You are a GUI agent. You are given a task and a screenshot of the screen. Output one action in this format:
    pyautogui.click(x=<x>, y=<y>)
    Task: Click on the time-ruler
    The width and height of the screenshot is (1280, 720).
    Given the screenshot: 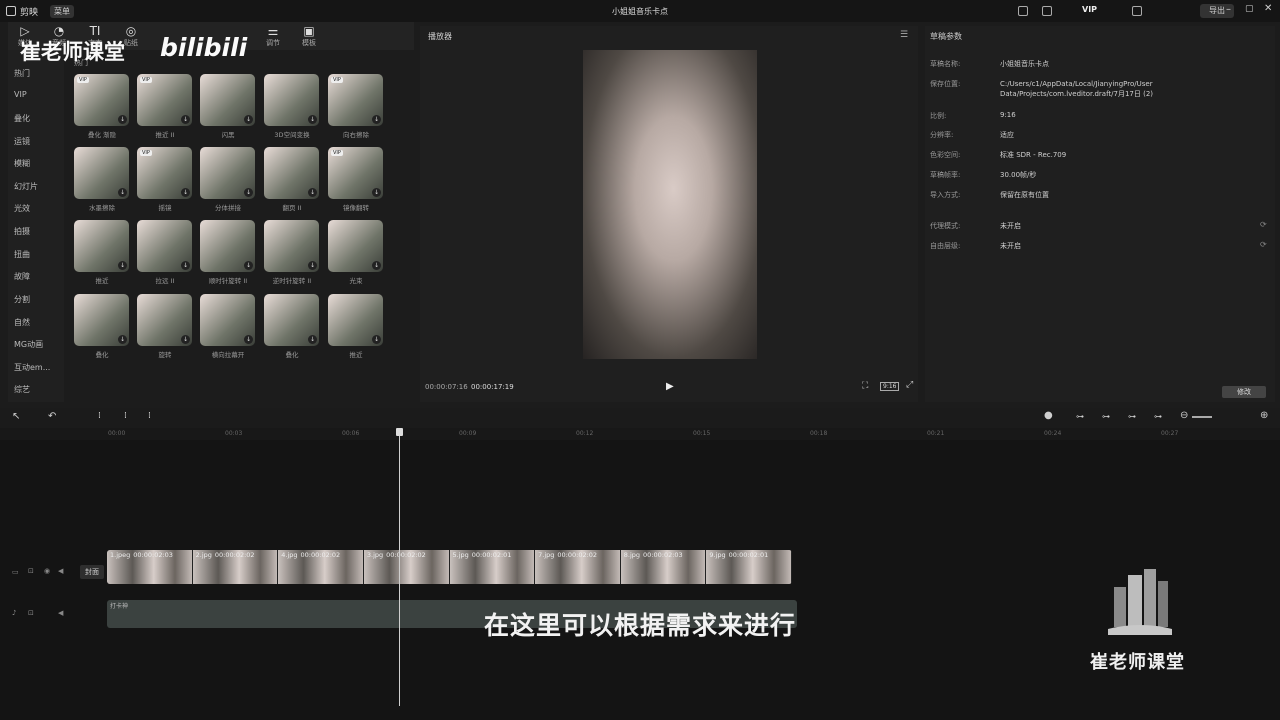 What is the action you would take?
    pyautogui.click(x=640, y=434)
    